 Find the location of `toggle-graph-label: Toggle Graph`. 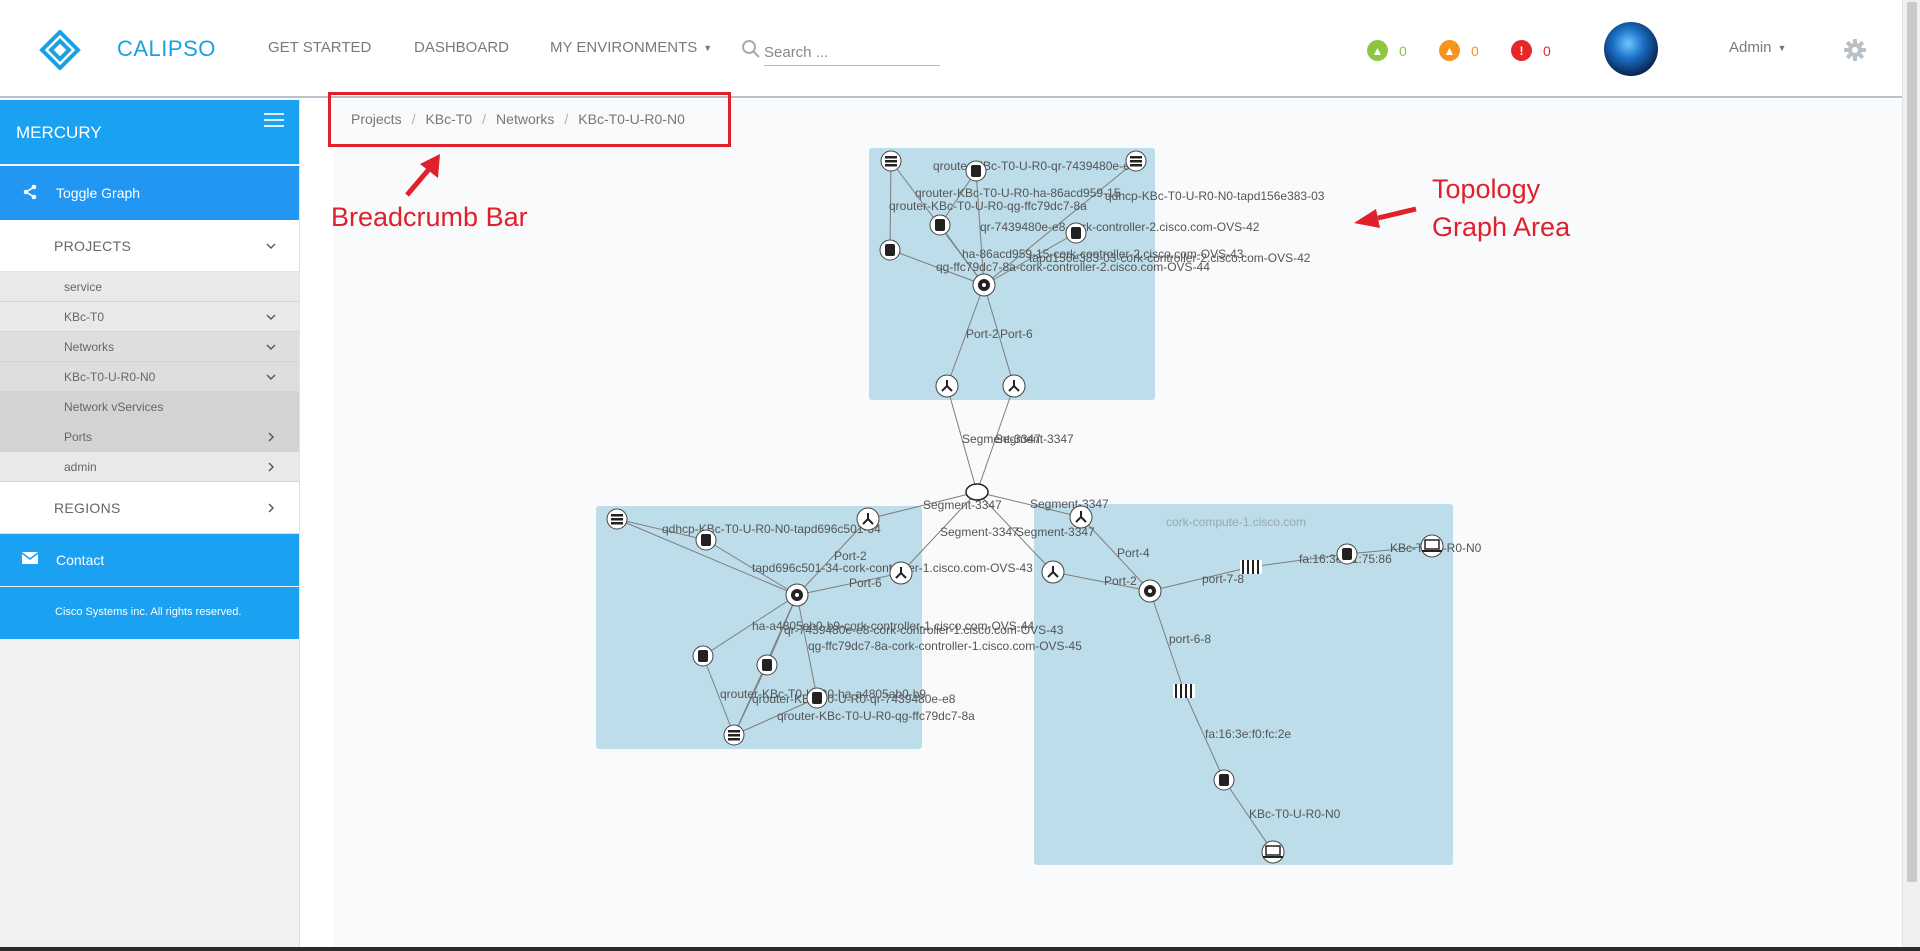

toggle-graph-label: Toggle Graph is located at coordinates (98, 193).